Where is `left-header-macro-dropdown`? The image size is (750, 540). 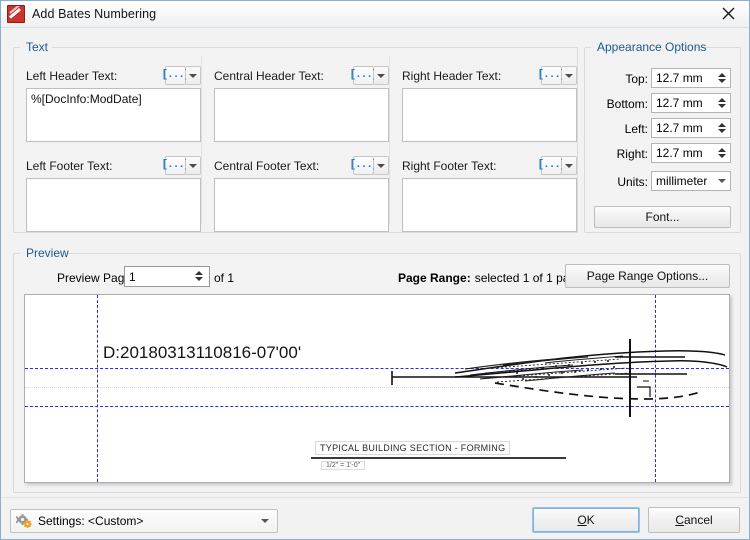
left-header-macro-dropdown is located at coordinates (193, 75).